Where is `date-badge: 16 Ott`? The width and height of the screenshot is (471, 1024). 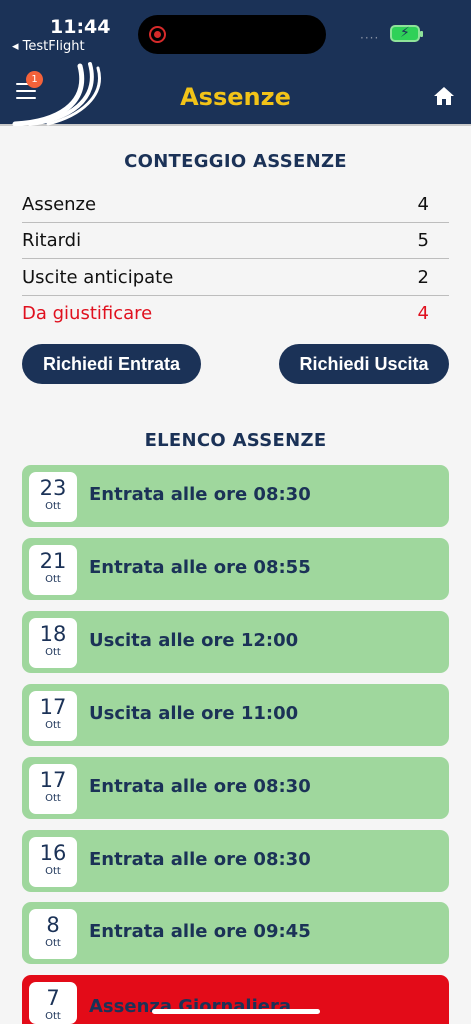
date-badge: 16 Ott is located at coordinates (53, 862).